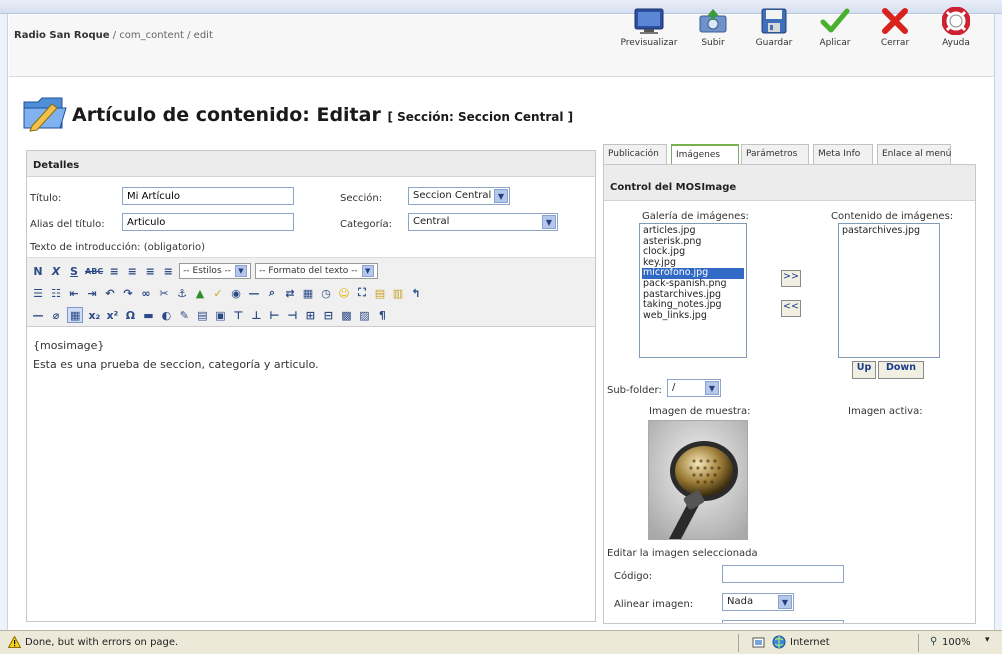  What do you see at coordinates (132, 271) in the screenshot?
I see `align-center-icon: ≡` at bounding box center [132, 271].